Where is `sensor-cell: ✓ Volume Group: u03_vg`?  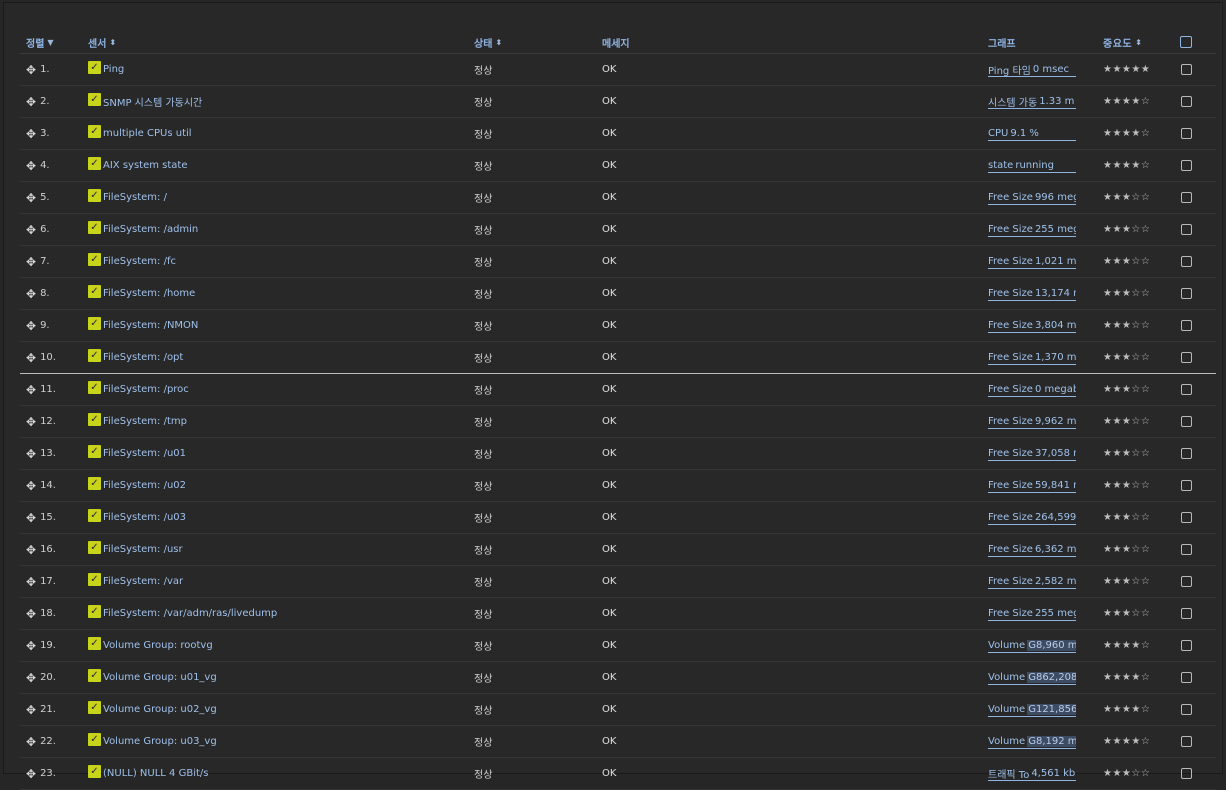 sensor-cell: ✓ Volume Group: u03_vg is located at coordinates (278, 741).